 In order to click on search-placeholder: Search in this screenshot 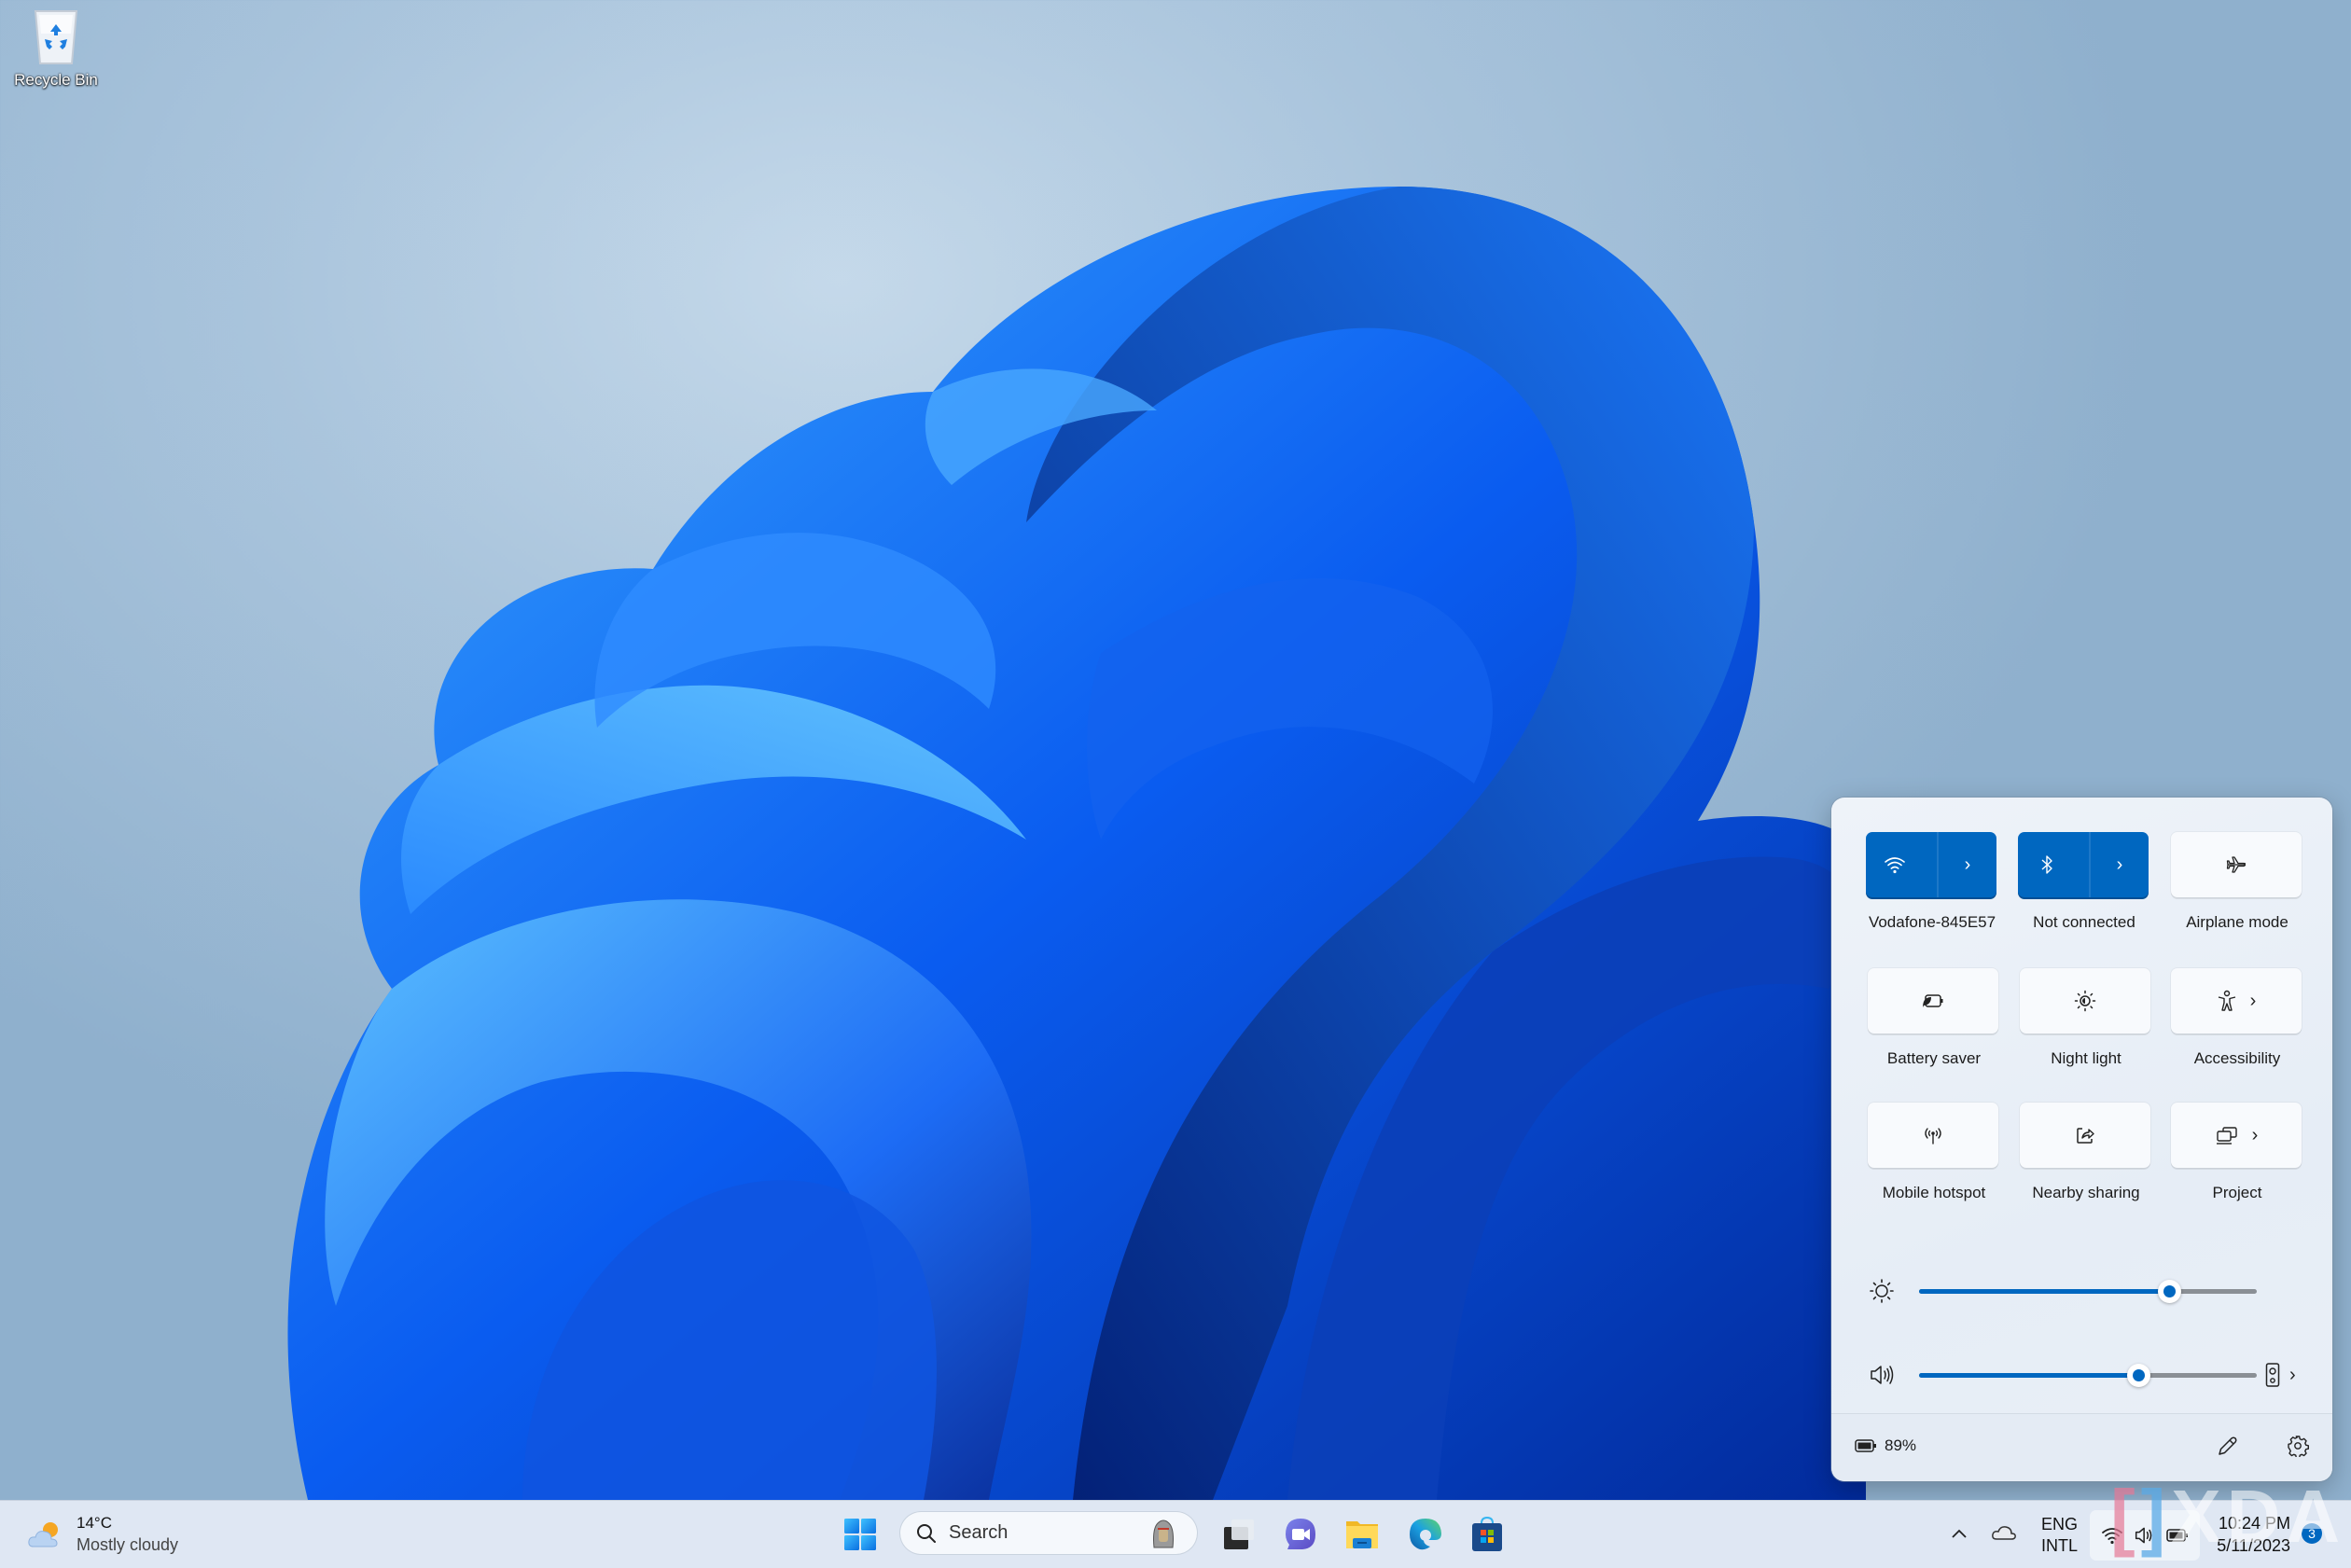, I will do `click(979, 1532)`.